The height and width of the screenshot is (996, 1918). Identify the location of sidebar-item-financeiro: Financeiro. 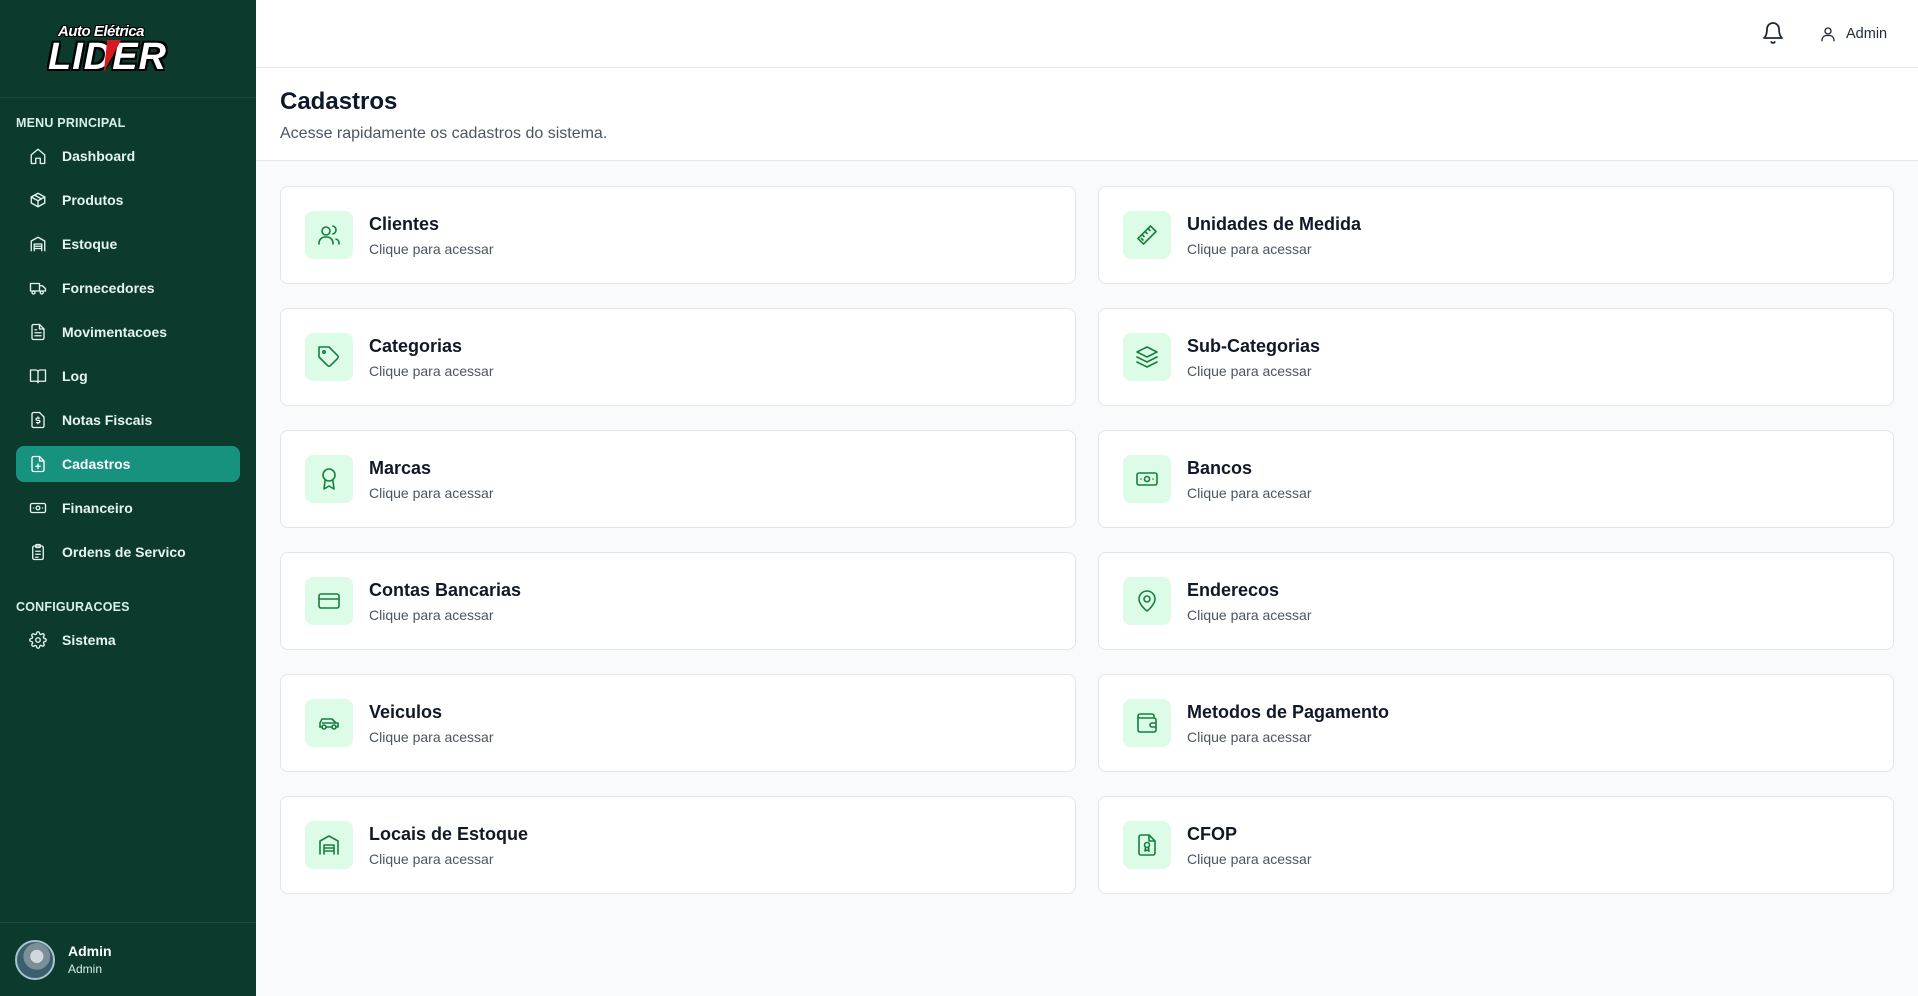
(128, 508).